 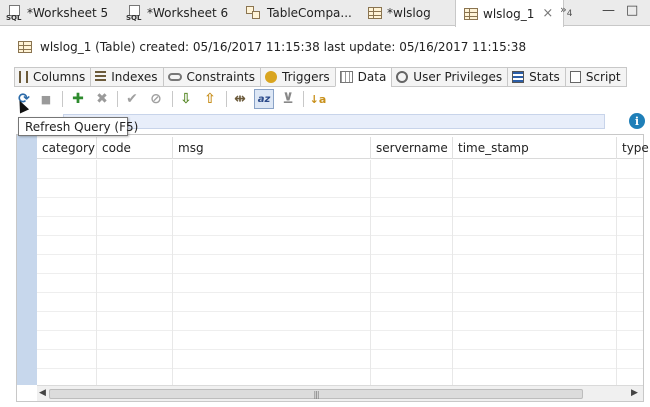 I want to click on overflow-count: 4, so click(x=569, y=14).